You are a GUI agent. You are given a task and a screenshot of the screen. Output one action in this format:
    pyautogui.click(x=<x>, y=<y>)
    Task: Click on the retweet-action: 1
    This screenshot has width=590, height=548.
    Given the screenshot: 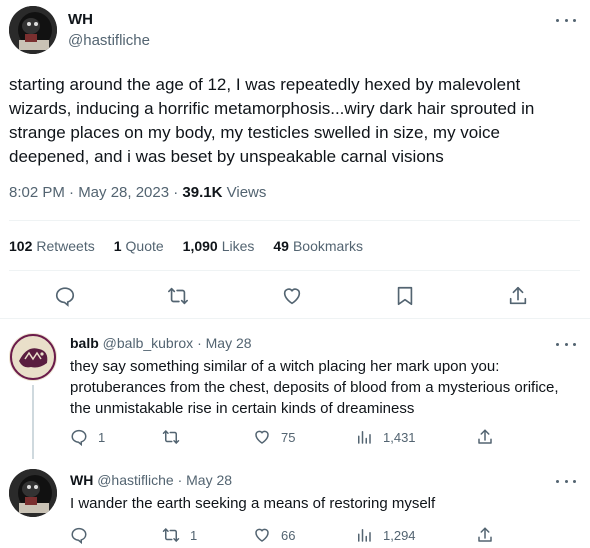 What is the action you would take?
    pyautogui.click(x=179, y=535)
    